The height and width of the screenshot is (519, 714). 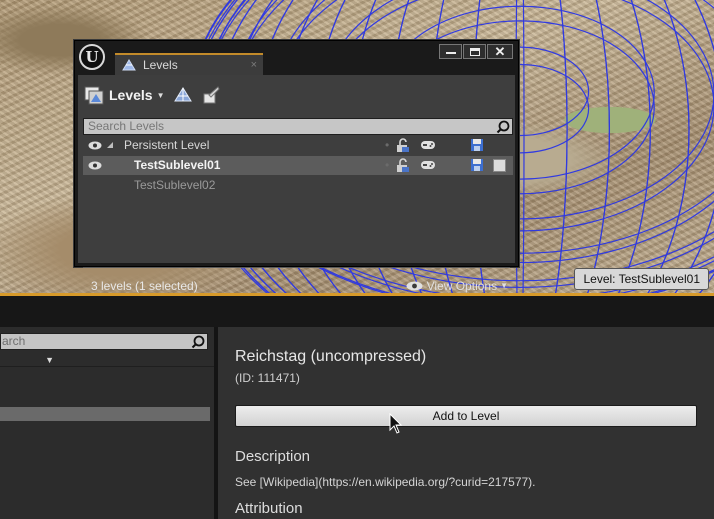 What do you see at coordinates (395, 423) in the screenshot?
I see `mouse-cursor-icon` at bounding box center [395, 423].